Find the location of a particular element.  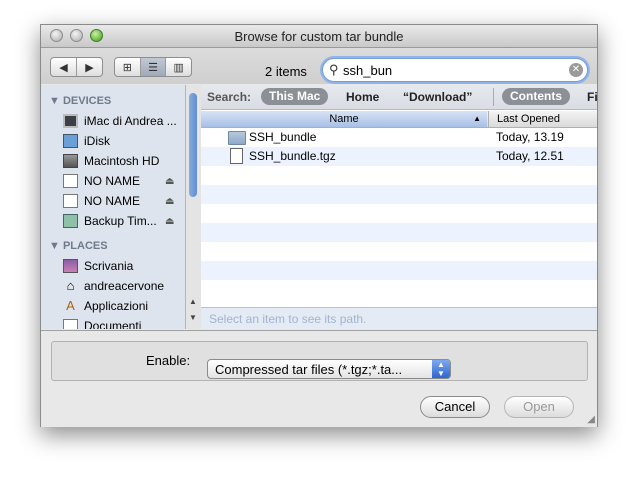

scroll-up-icon: ▲ is located at coordinates (193, 301).